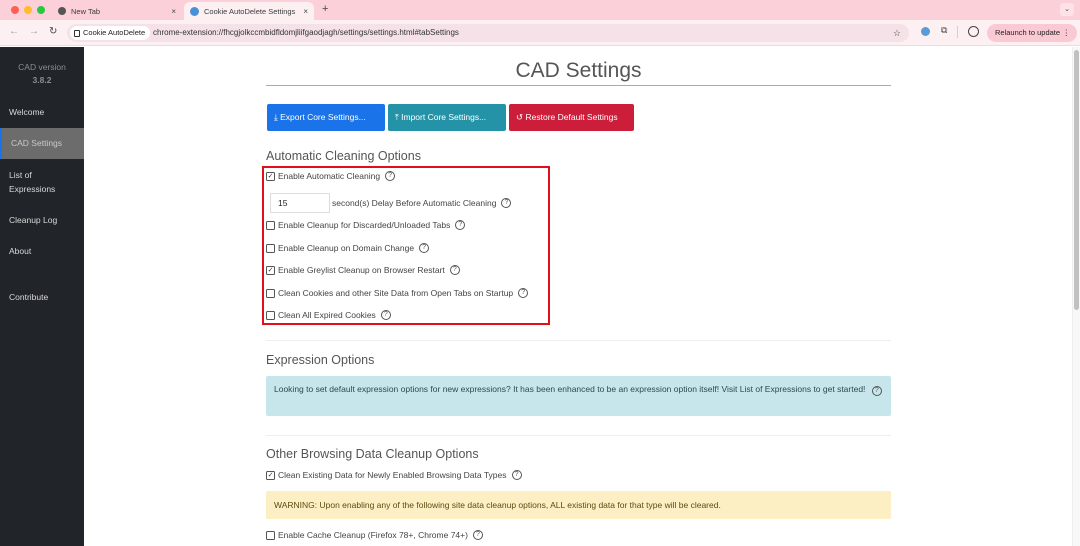 The image size is (1080, 546). I want to click on page-scrollbar, so click(1076, 296).